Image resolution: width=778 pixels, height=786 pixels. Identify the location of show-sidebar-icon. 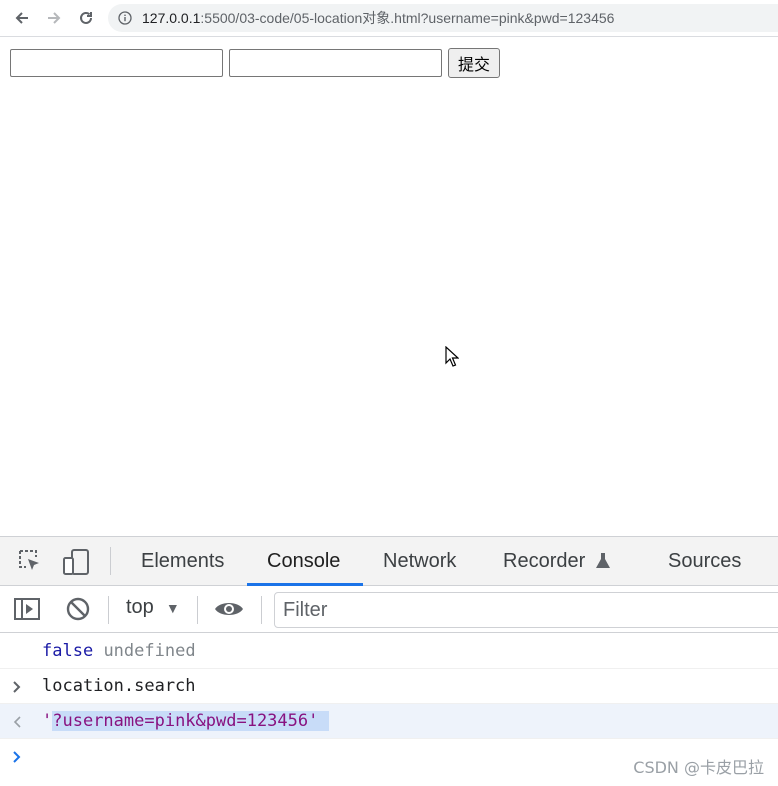
(27, 609).